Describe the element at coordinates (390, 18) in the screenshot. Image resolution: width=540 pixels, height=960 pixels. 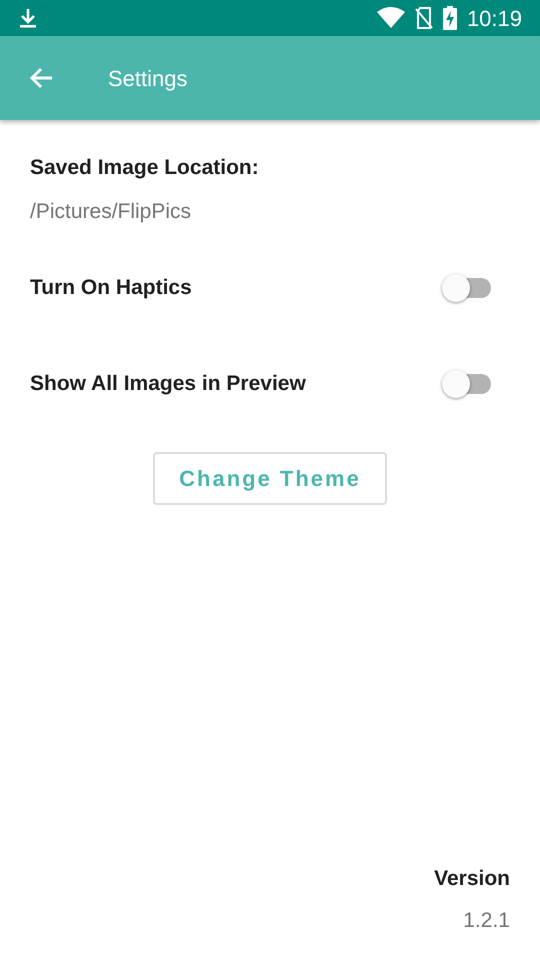
I see `wifi-icon` at that location.